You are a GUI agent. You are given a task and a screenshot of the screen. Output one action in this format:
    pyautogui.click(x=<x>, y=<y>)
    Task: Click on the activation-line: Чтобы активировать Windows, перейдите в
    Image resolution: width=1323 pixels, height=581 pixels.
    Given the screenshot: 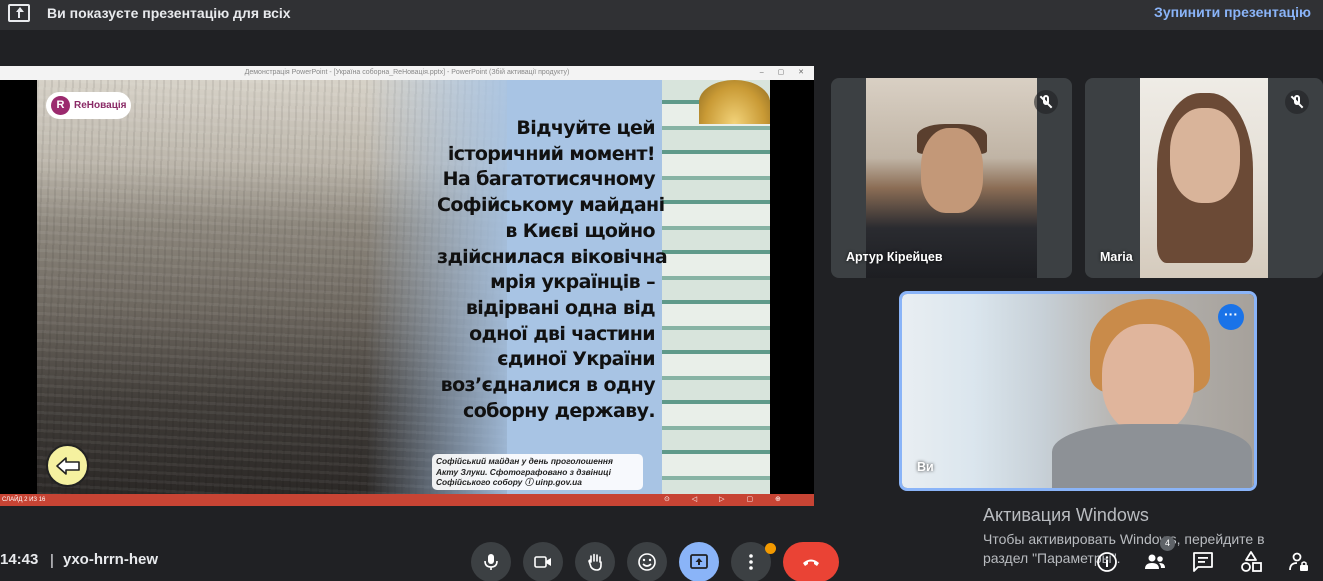 What is the action you would take?
    pyautogui.click(x=1124, y=539)
    